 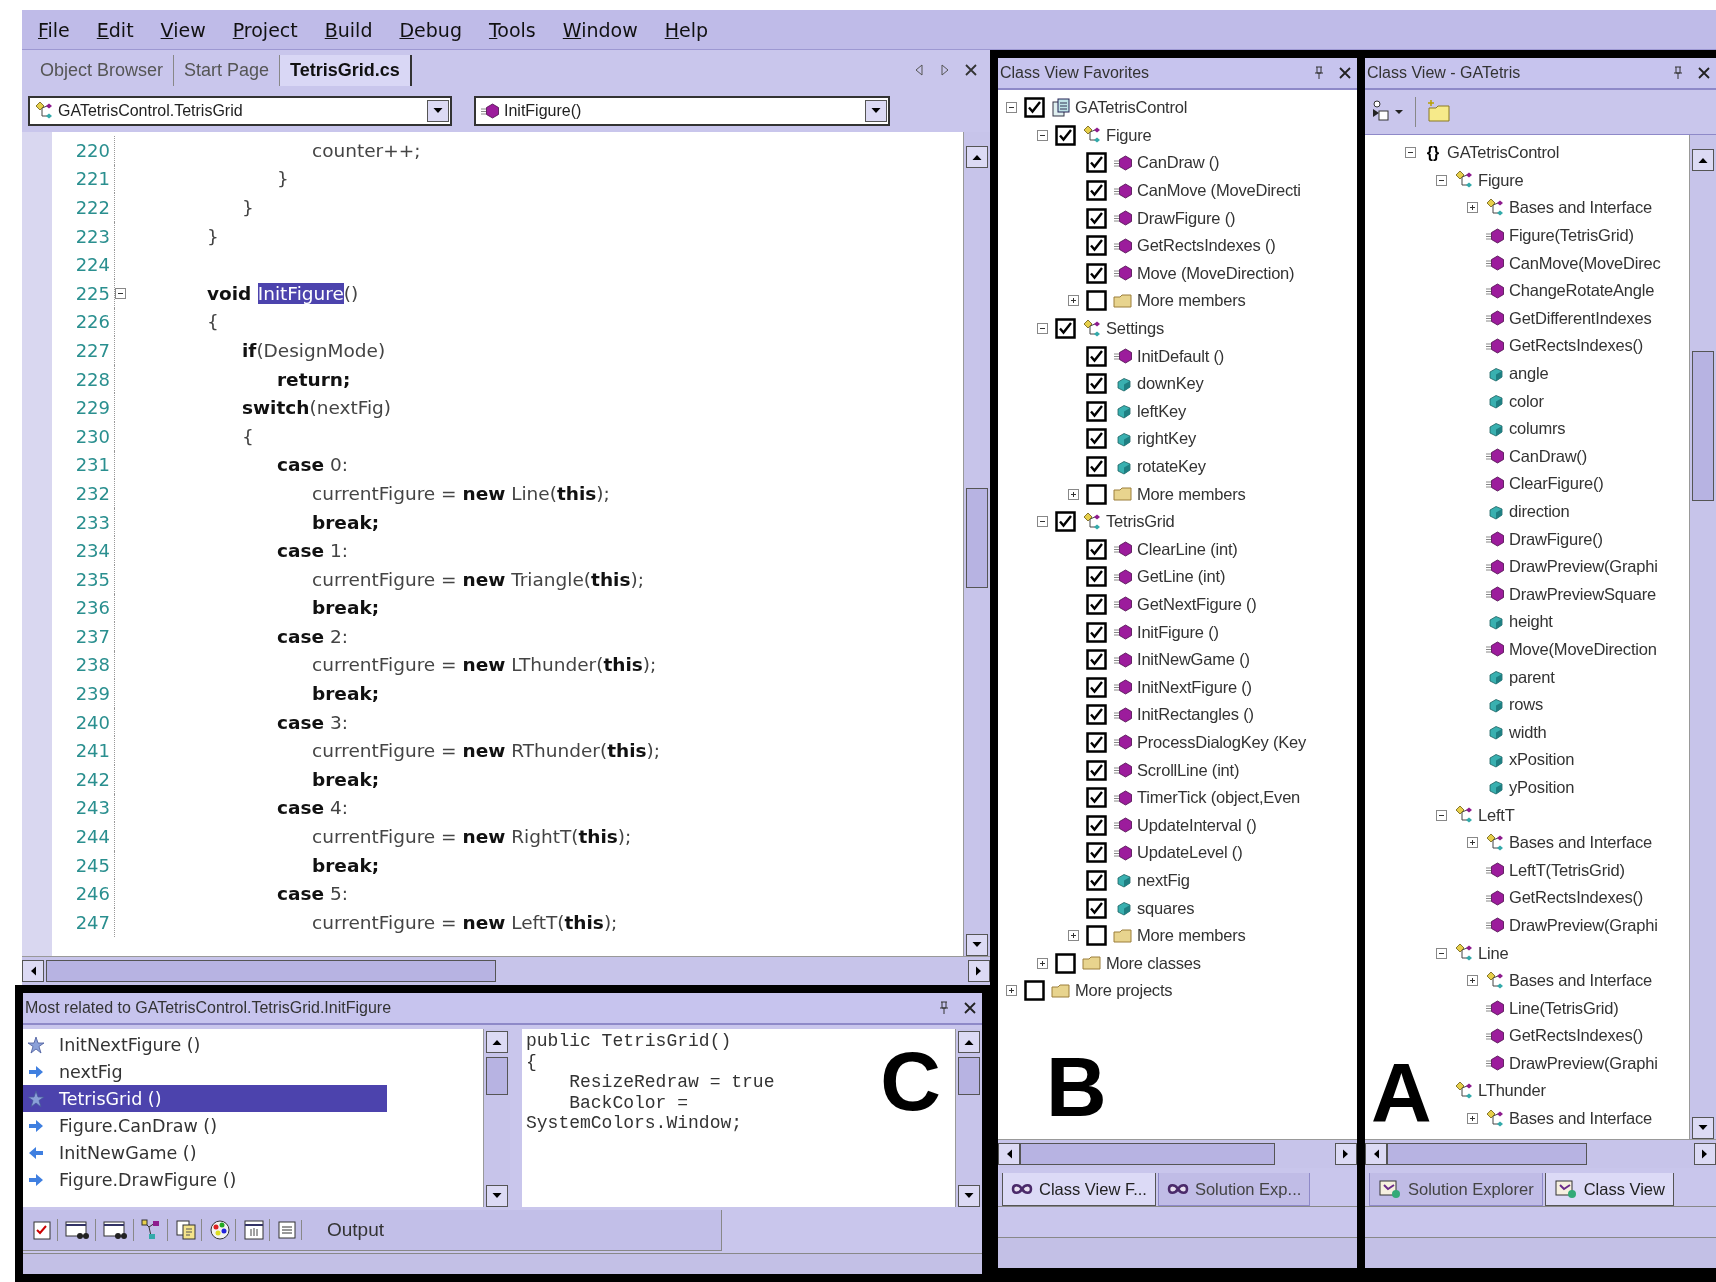 What do you see at coordinates (1583, 649) in the screenshot?
I see `tree-item: Move(MoveDirection` at bounding box center [1583, 649].